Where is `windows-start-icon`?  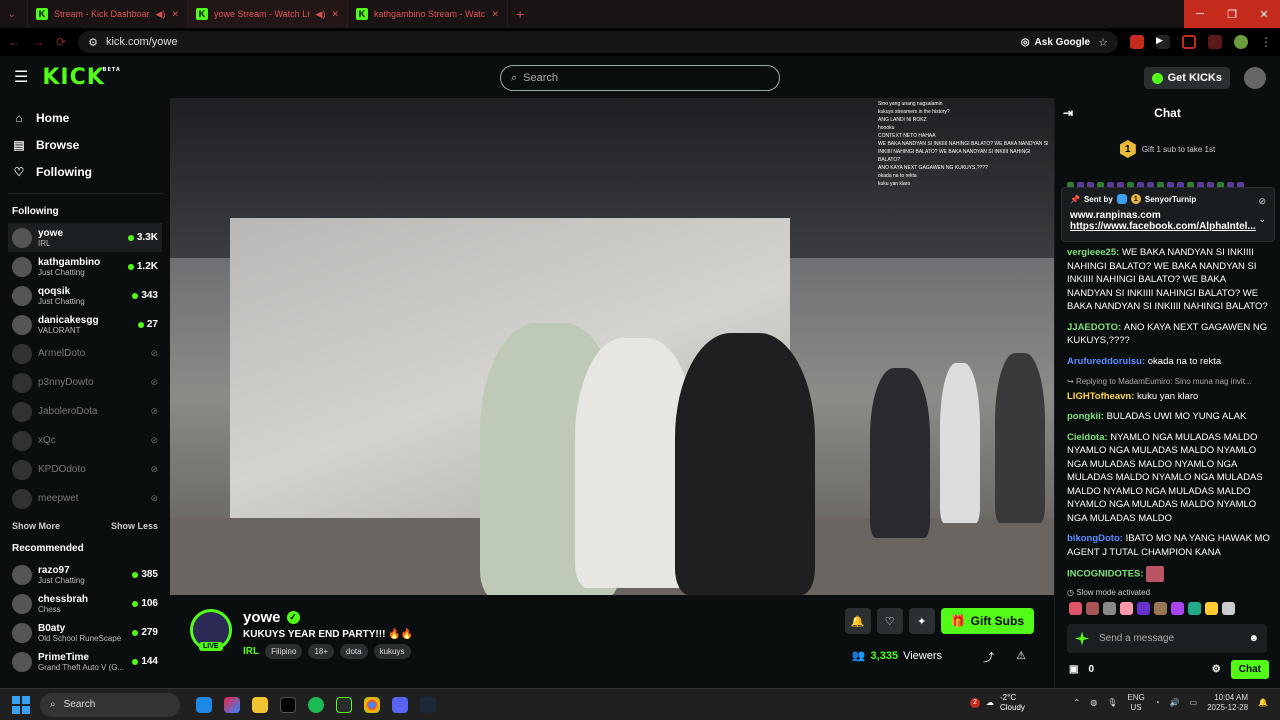
windows-start-icon is located at coordinates (21, 704).